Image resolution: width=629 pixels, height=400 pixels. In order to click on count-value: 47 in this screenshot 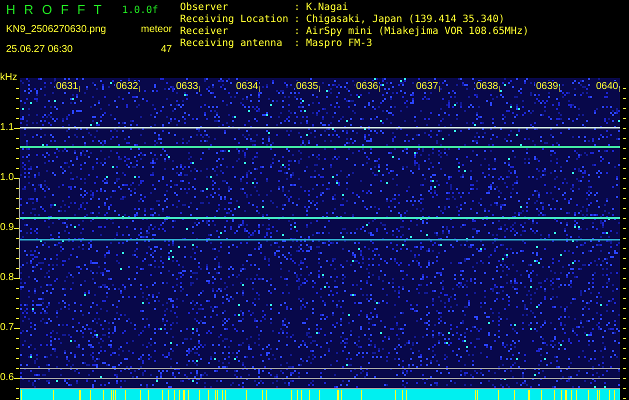, I will do `click(166, 50)`.